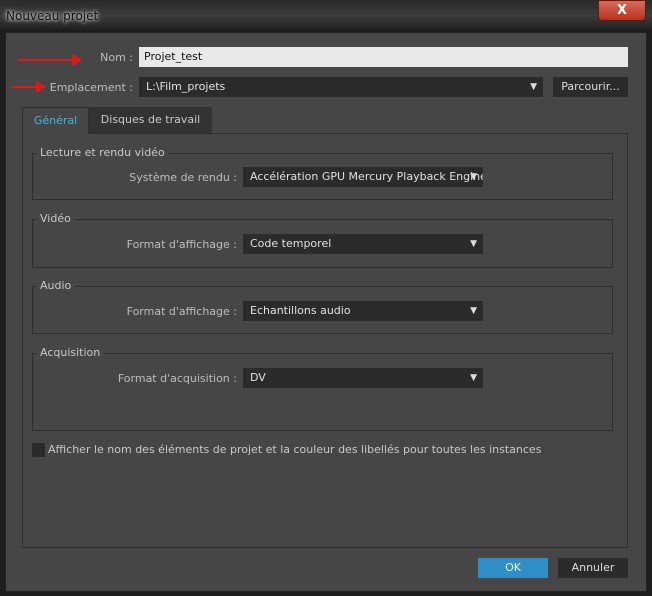 The width and height of the screenshot is (652, 596). I want to click on acquisition-format-label: Format d'acquisition :, so click(177, 378).